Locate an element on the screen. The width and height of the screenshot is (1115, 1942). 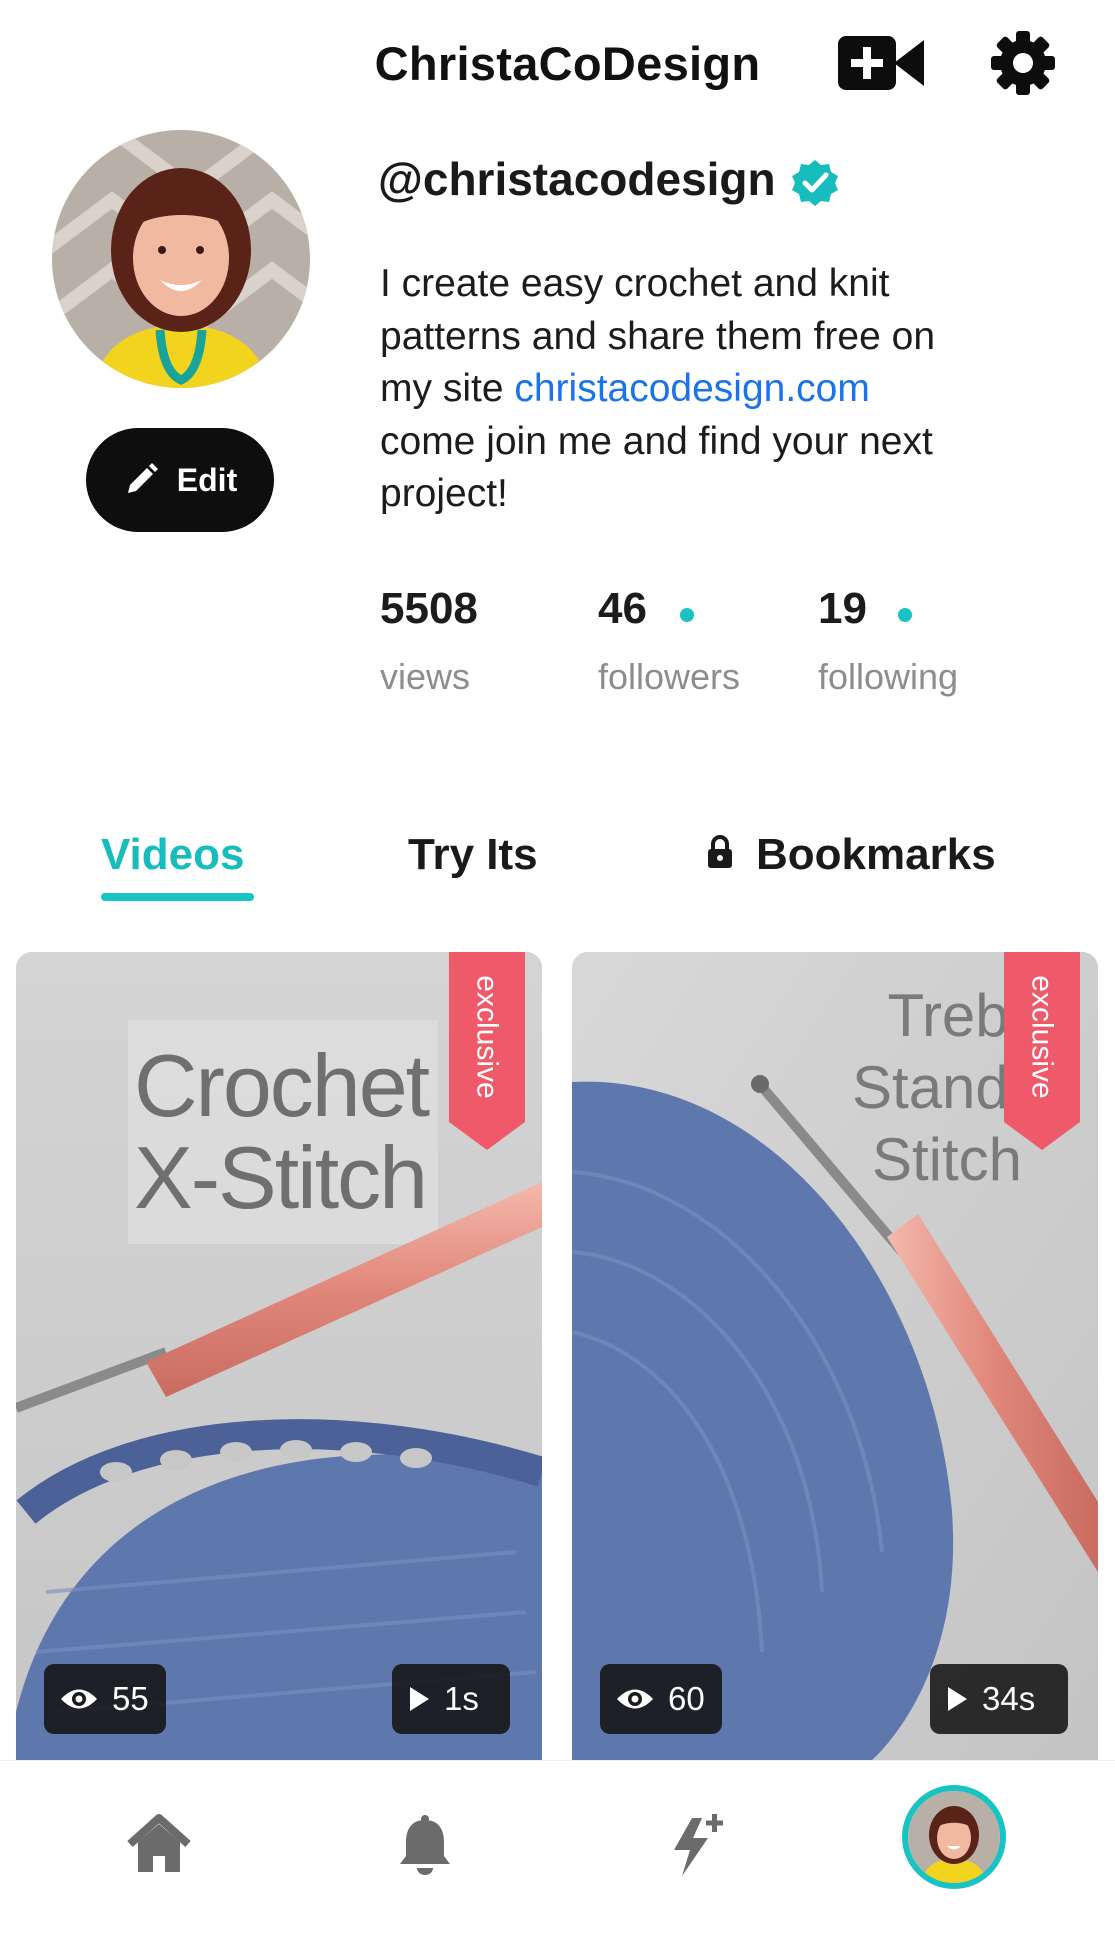
following-new-dot is located at coordinates (905, 615).